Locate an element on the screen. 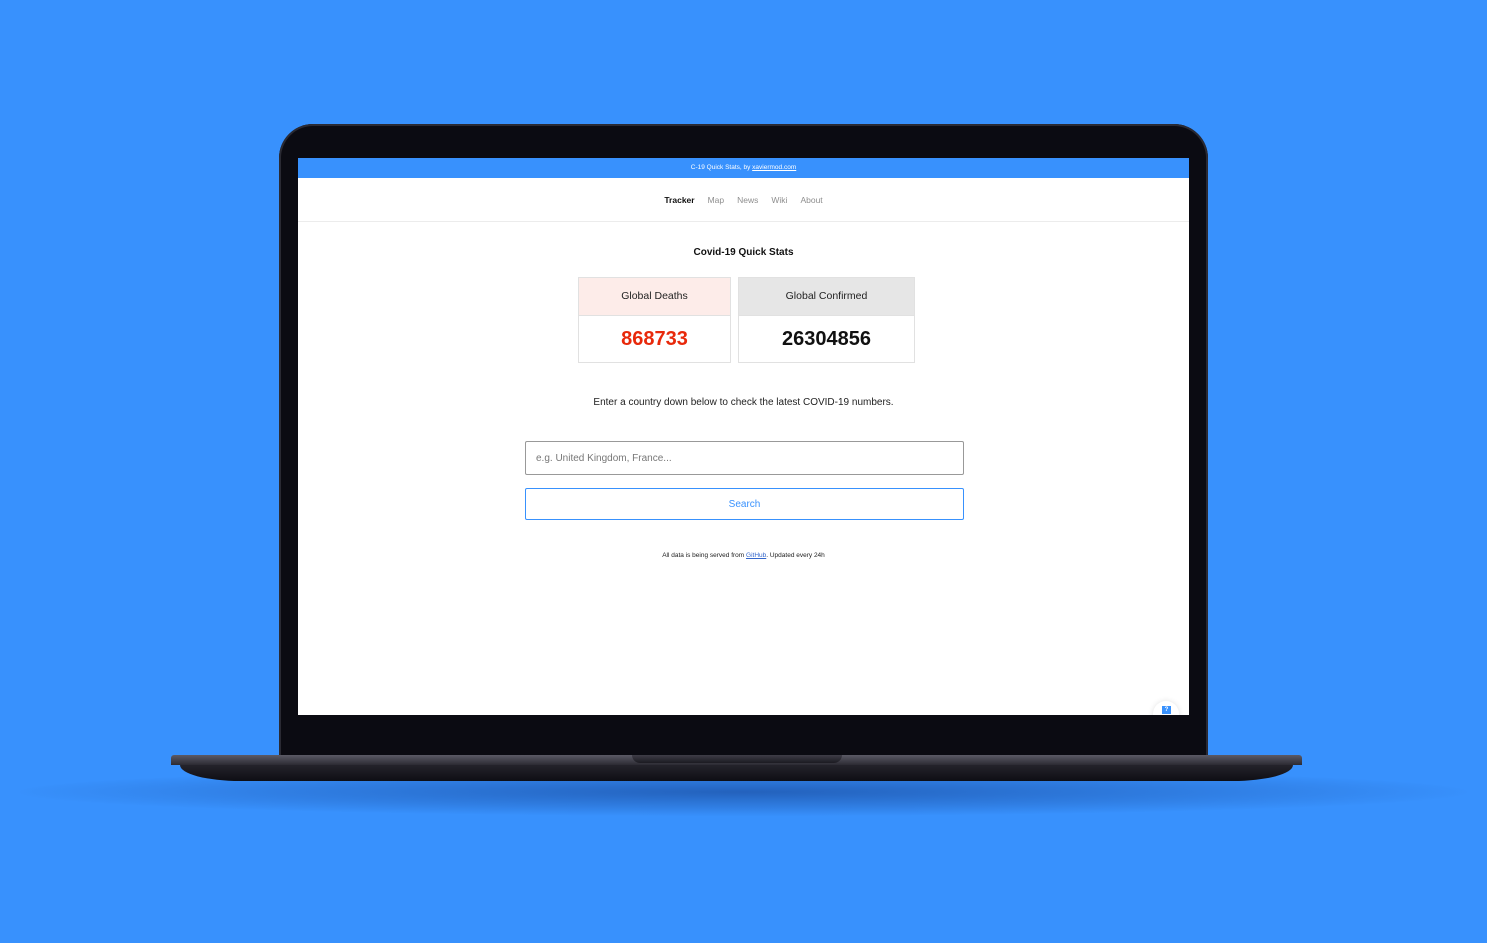  help-icon: ? is located at coordinates (1166, 710).